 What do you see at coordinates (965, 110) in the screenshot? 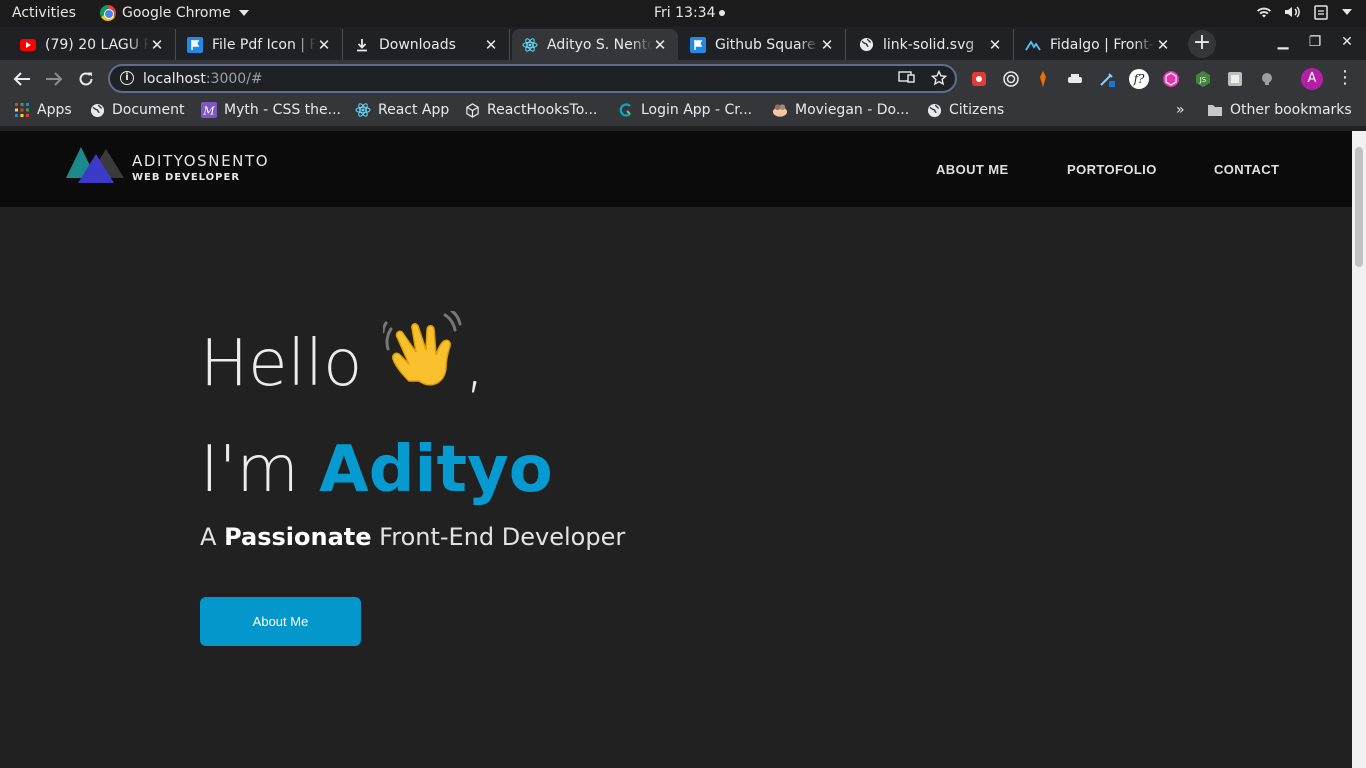
I see `bookmark-citizens: Citizens` at bounding box center [965, 110].